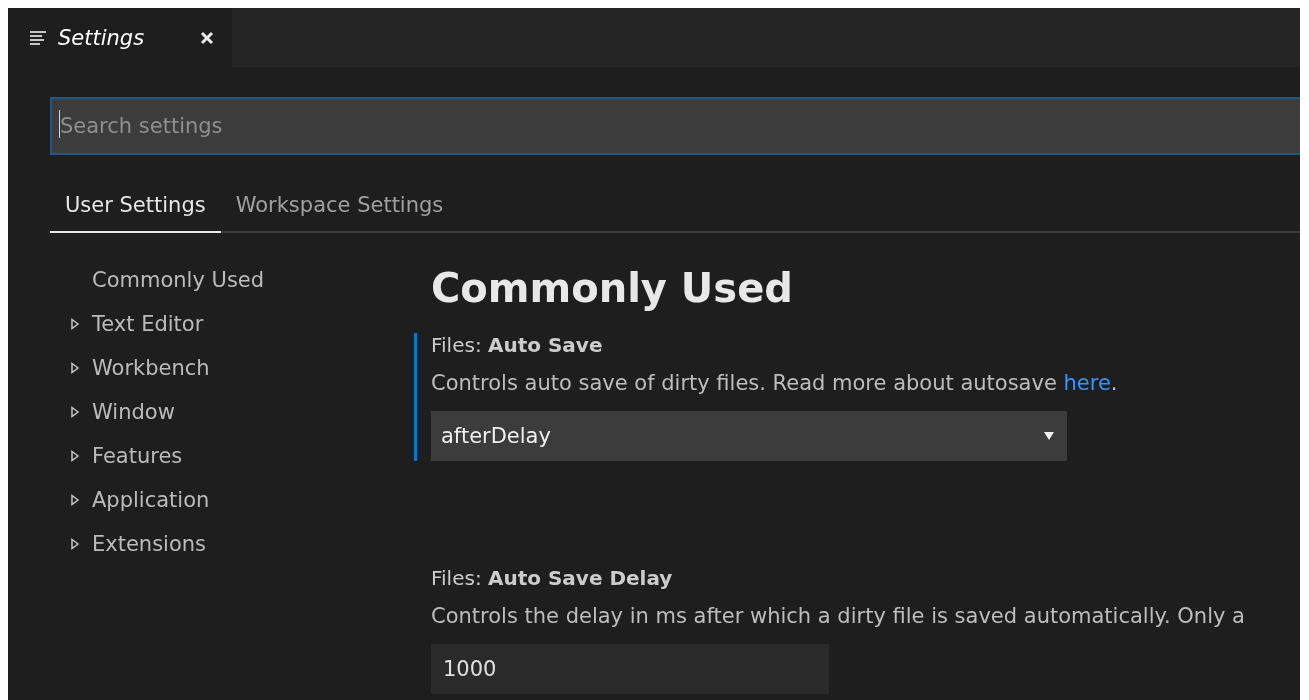 The height and width of the screenshot is (700, 1309). I want to click on scope-tab: Workspace Settings, so click(339, 208).